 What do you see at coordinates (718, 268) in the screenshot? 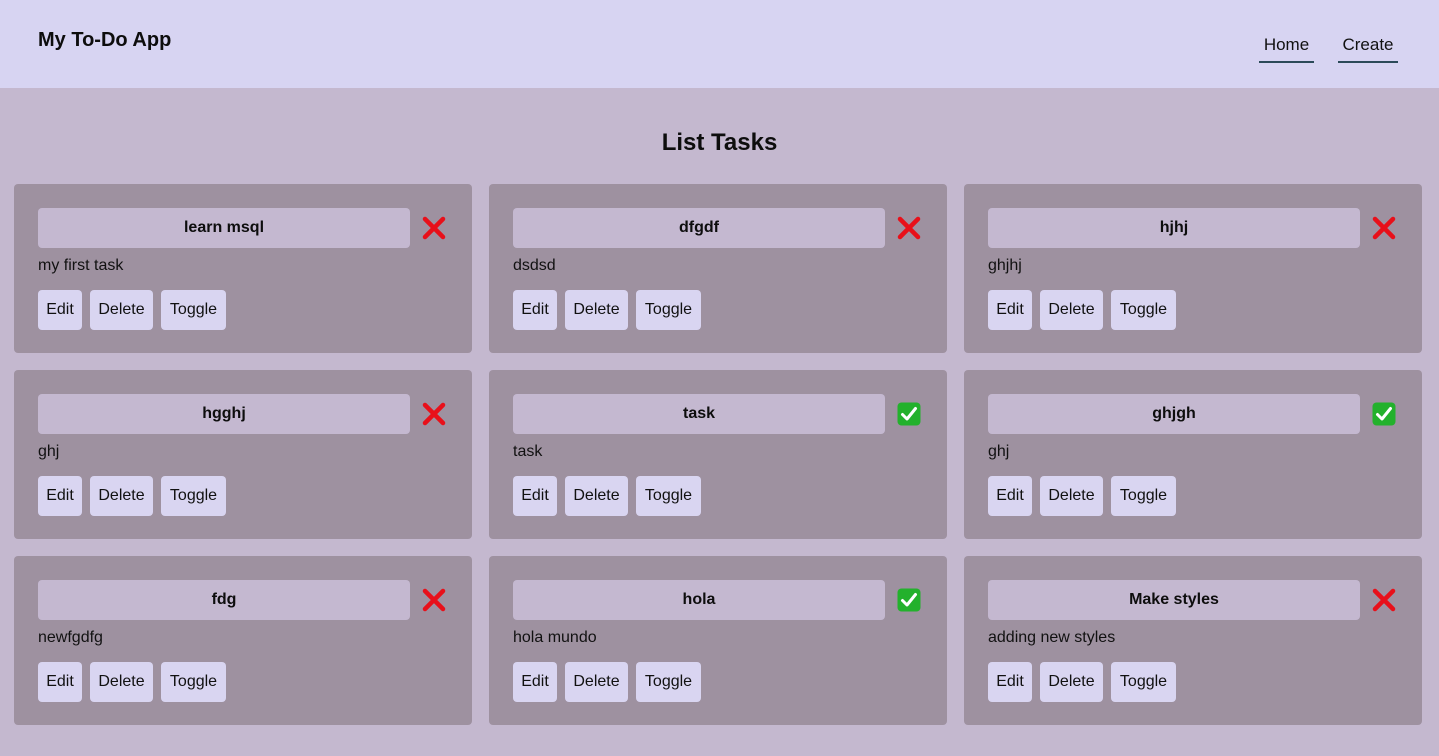
I see `task-card: dfgdf dsdsd Edit Delete Toggle` at bounding box center [718, 268].